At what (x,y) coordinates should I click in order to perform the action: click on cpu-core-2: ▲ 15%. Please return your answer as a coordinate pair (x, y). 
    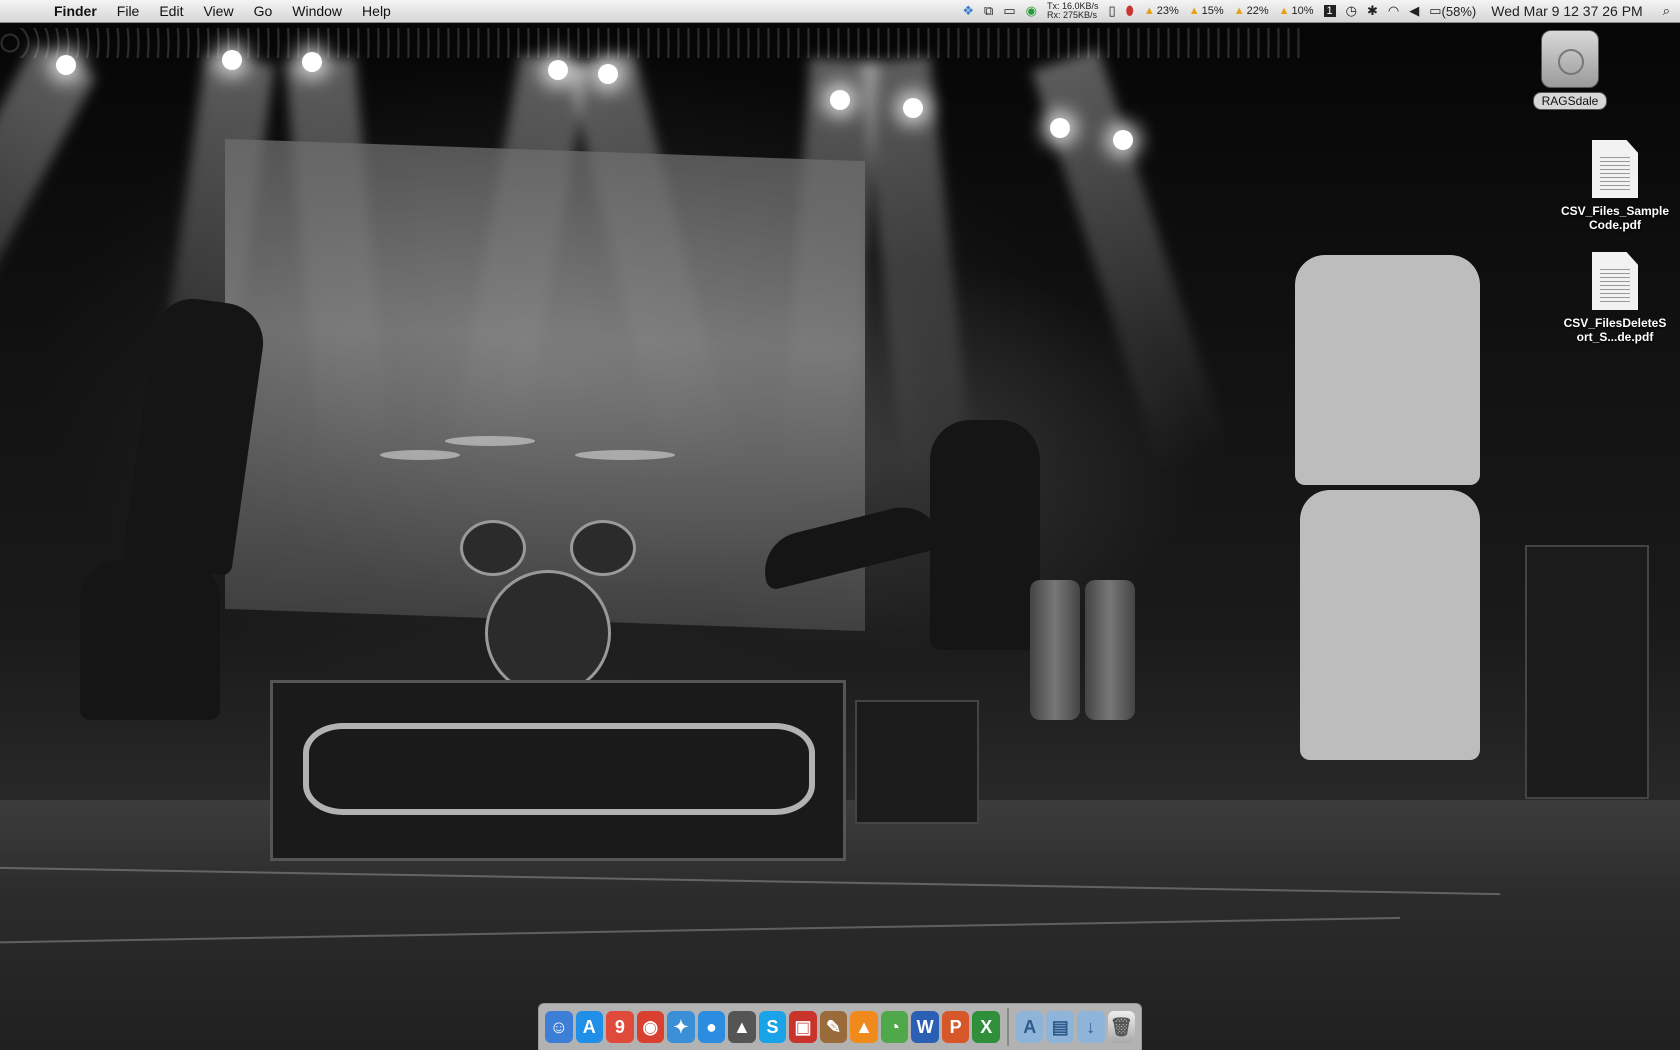
    Looking at the image, I should click on (1206, 11).